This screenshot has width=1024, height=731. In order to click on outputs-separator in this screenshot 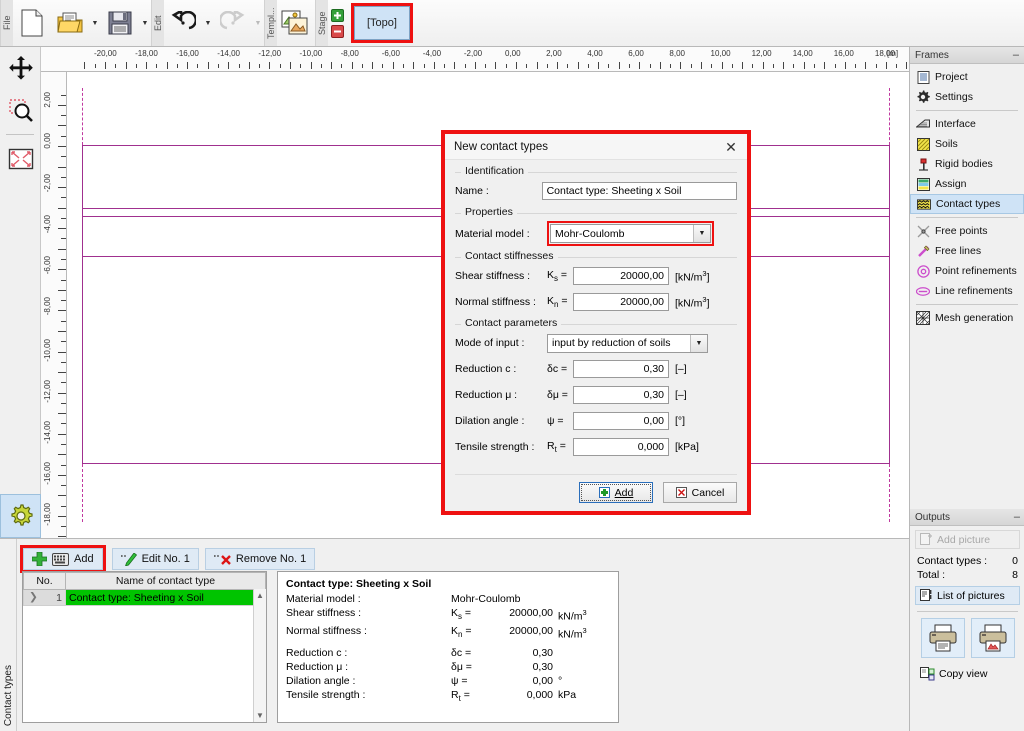, I will do `click(967, 611)`.